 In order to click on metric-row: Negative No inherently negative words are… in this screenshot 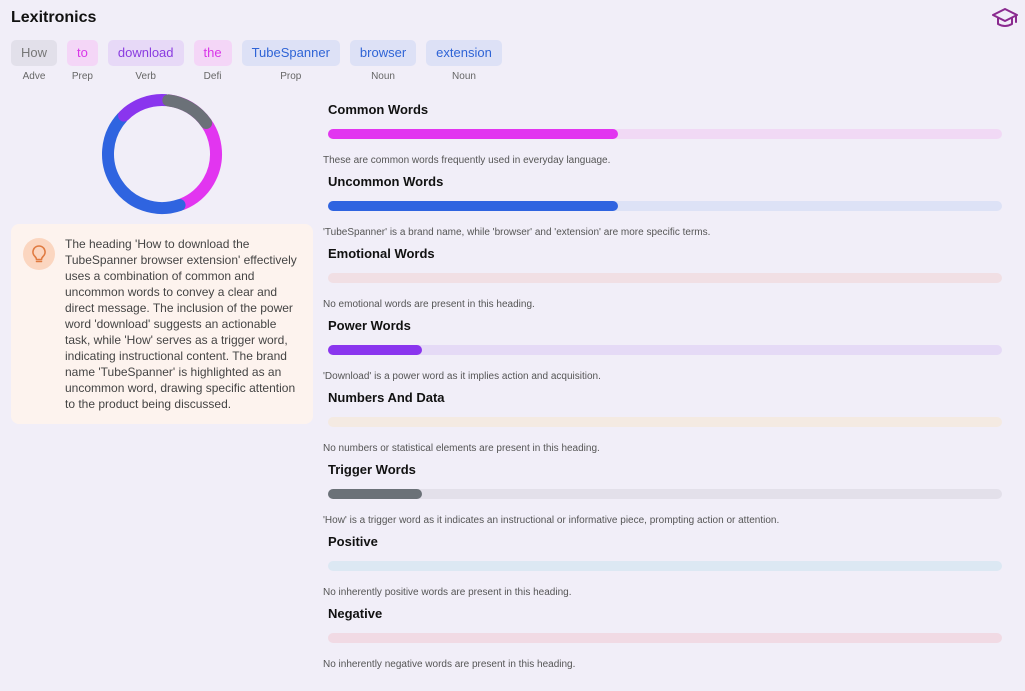, I will do `click(668, 642)`.